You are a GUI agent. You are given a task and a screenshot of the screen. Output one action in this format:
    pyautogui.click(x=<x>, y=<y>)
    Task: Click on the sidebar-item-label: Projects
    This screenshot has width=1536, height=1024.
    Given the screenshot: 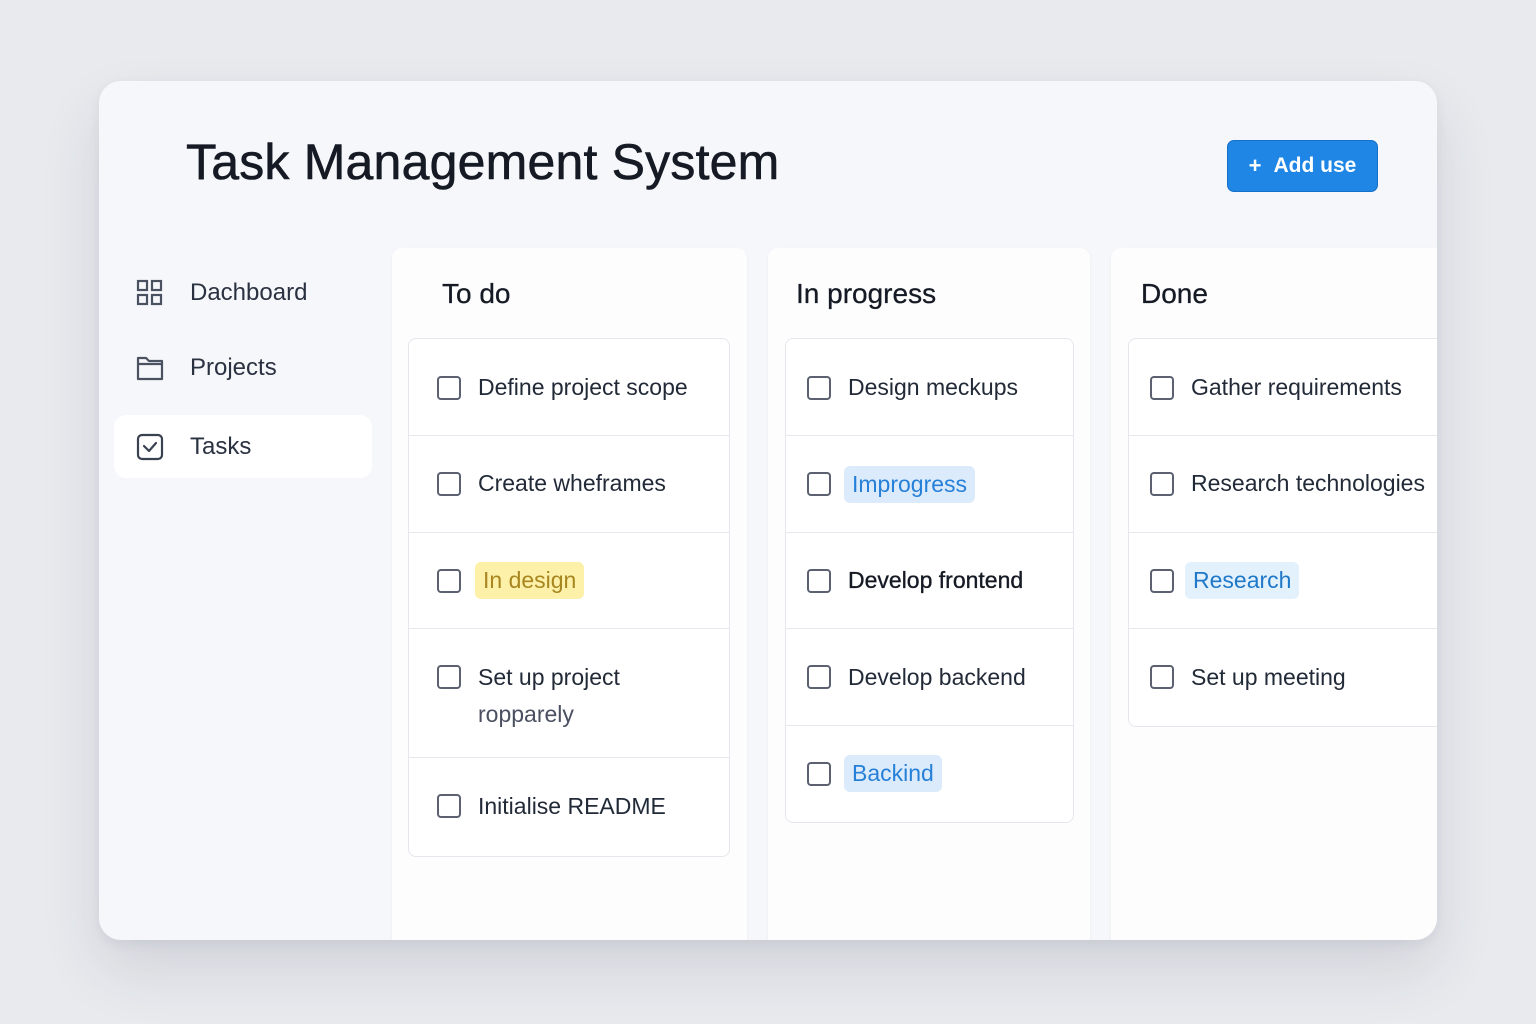 What is the action you would take?
    pyautogui.click(x=233, y=367)
    